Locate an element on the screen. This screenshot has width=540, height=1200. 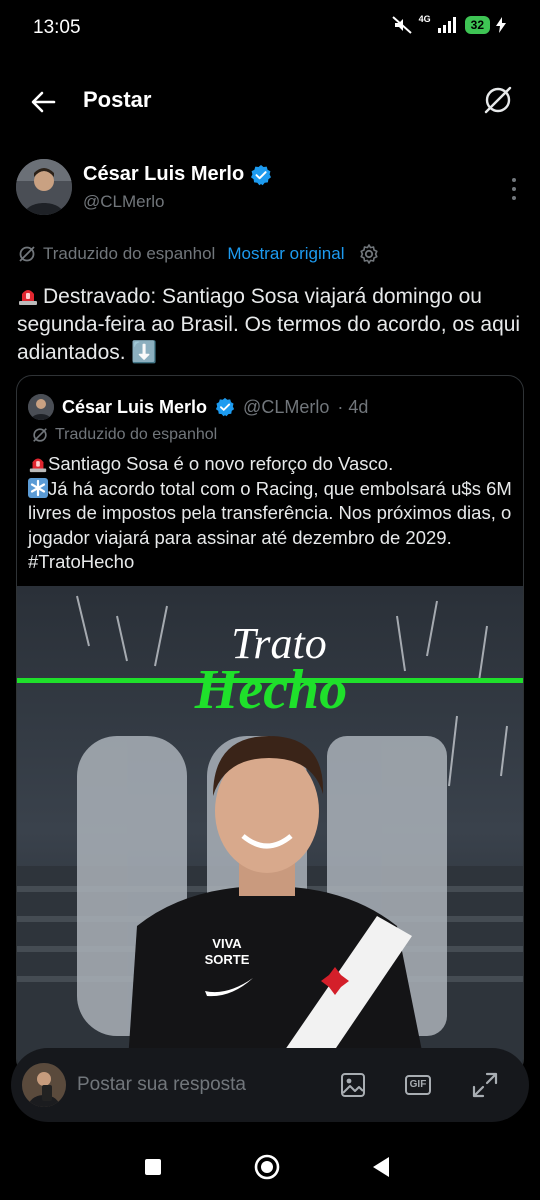
quoted-text-line-1: Santiago Sosa é o novo reforço do Vasco. is located at coordinates (221, 463).